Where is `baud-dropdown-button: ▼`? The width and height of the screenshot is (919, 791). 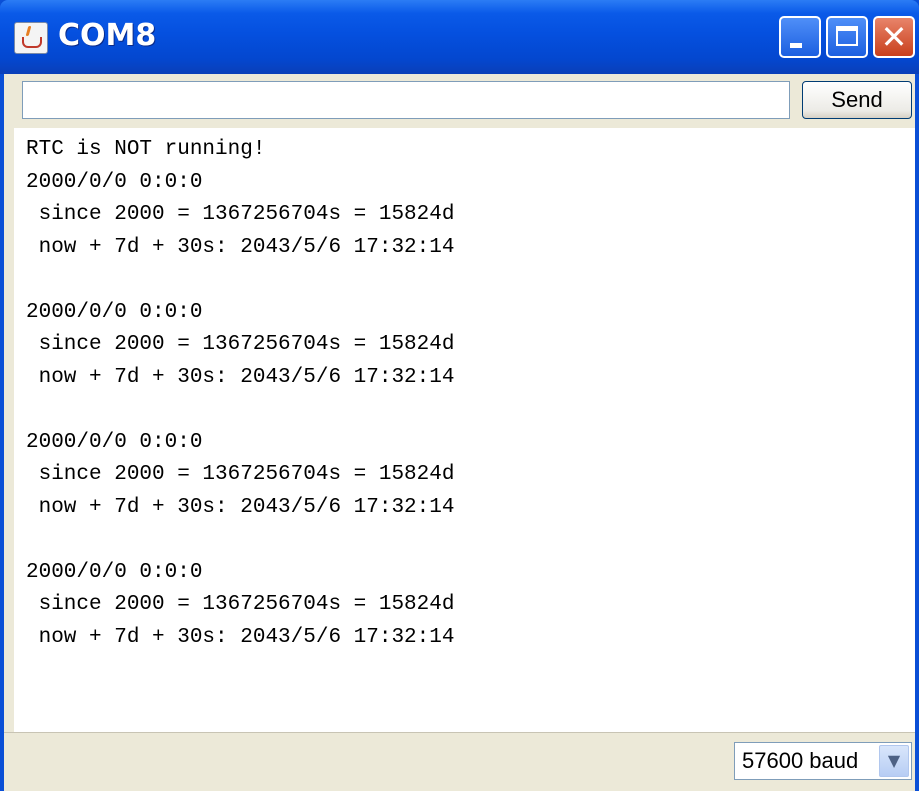
baud-dropdown-button: ▼ is located at coordinates (894, 761).